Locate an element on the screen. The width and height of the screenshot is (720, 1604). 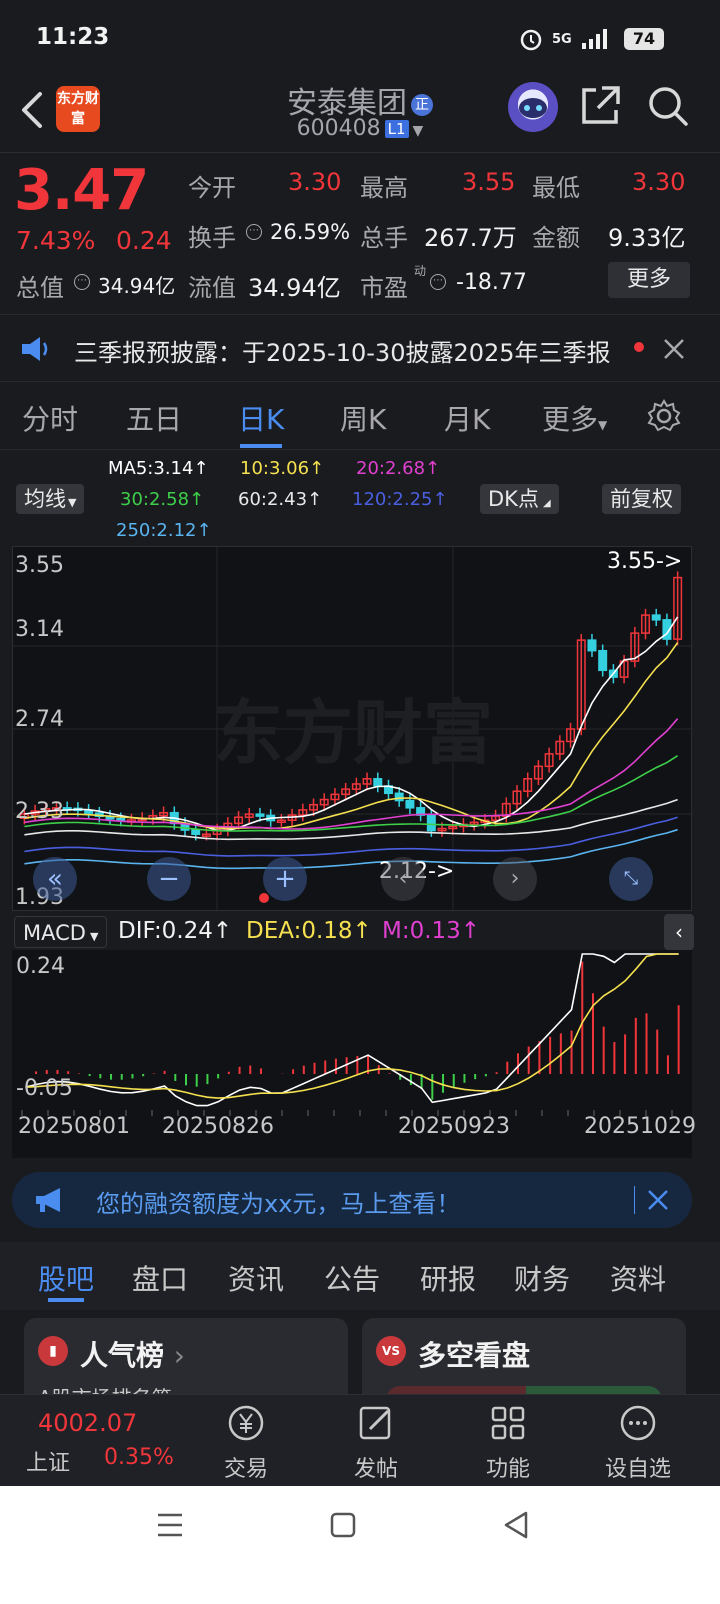
ma20-label: 20:2.68↑ is located at coordinates (398, 468).